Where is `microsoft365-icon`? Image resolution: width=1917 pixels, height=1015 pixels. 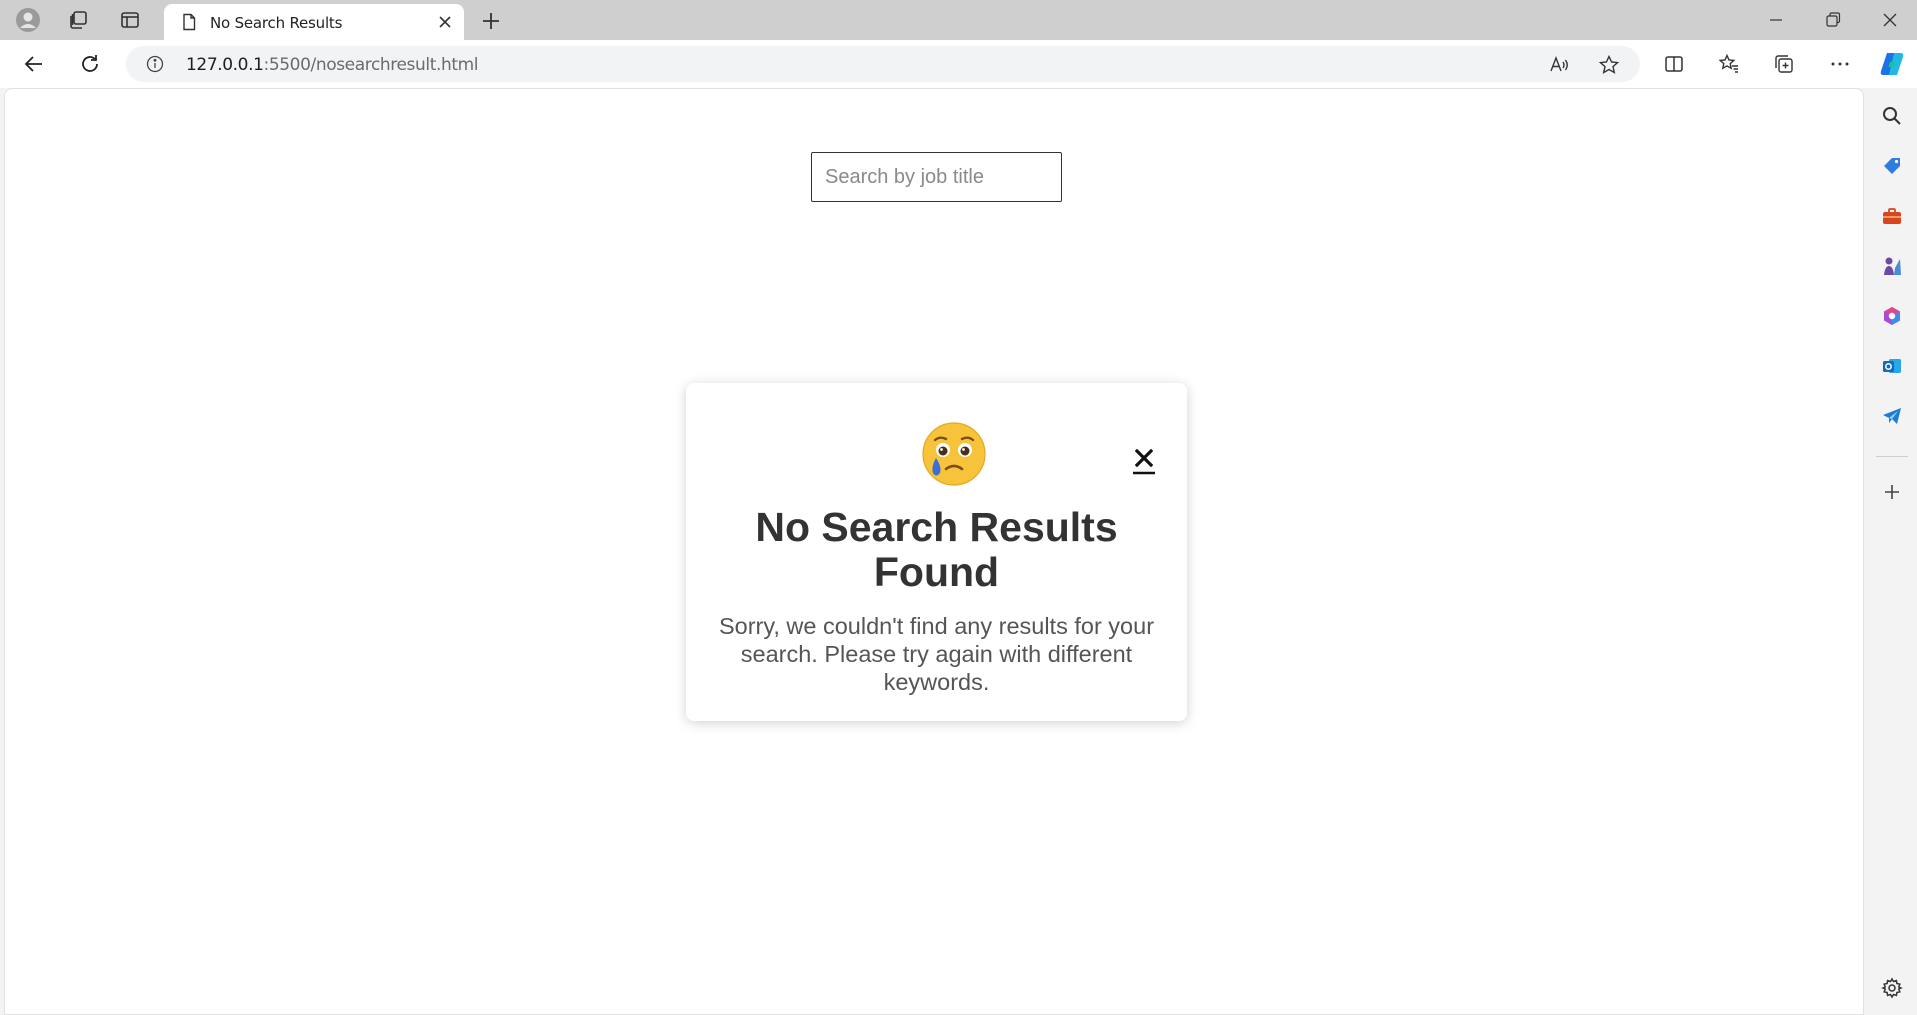
microsoft365-icon is located at coordinates (1892, 316).